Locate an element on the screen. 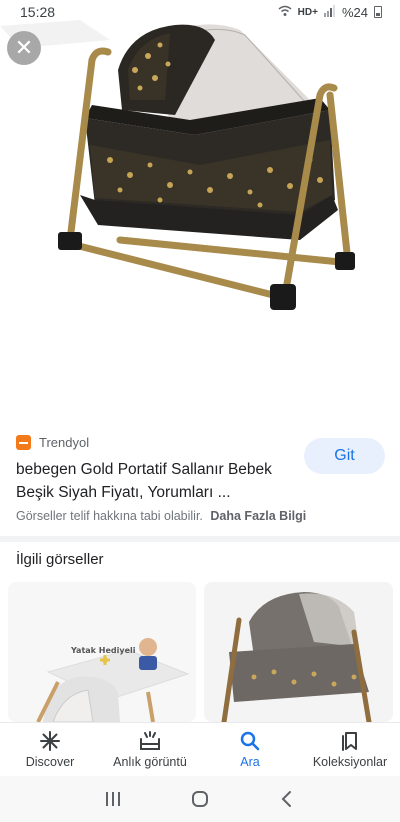 This screenshot has height=822, width=400. bookmark-icon is located at coordinates (350, 741).